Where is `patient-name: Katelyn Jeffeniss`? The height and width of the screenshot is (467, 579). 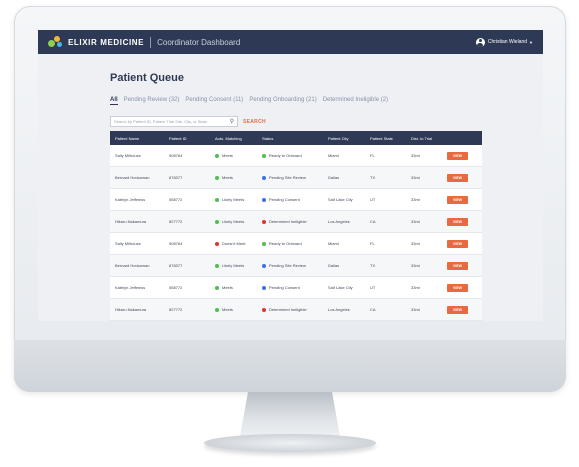 patient-name: Katelyn Jeffeniss is located at coordinates (130, 287).